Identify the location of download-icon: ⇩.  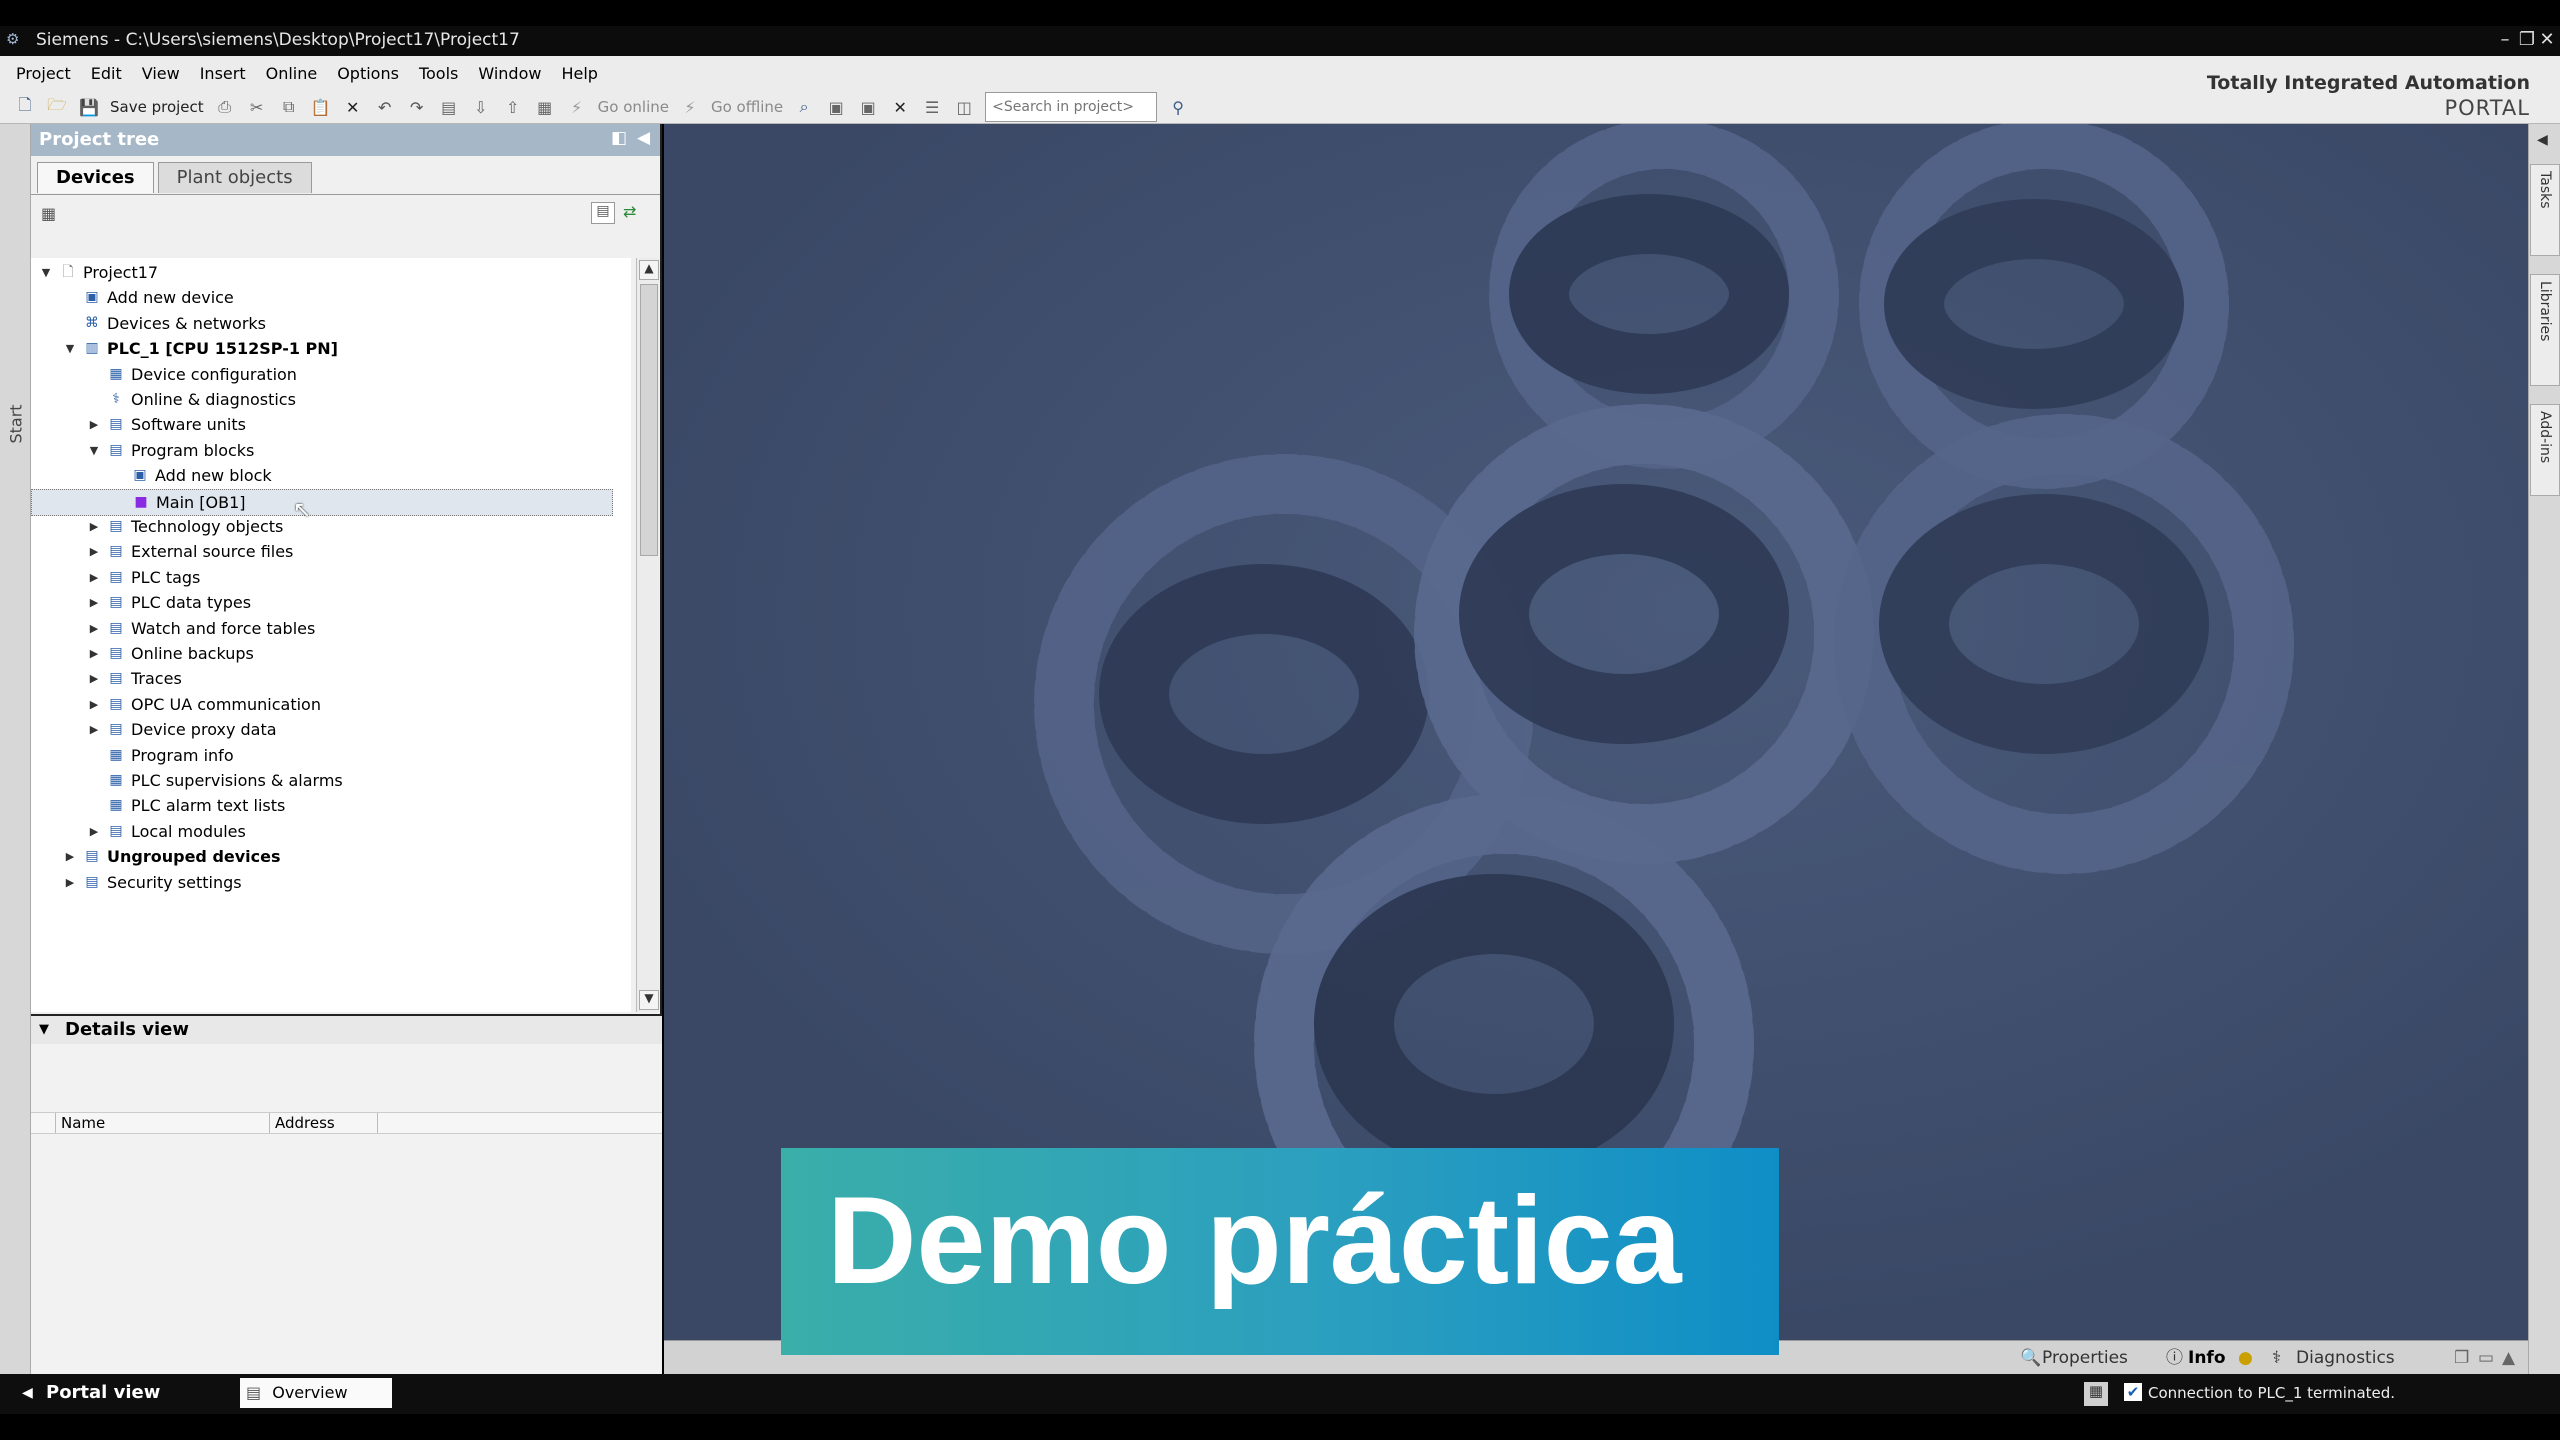
(481, 107).